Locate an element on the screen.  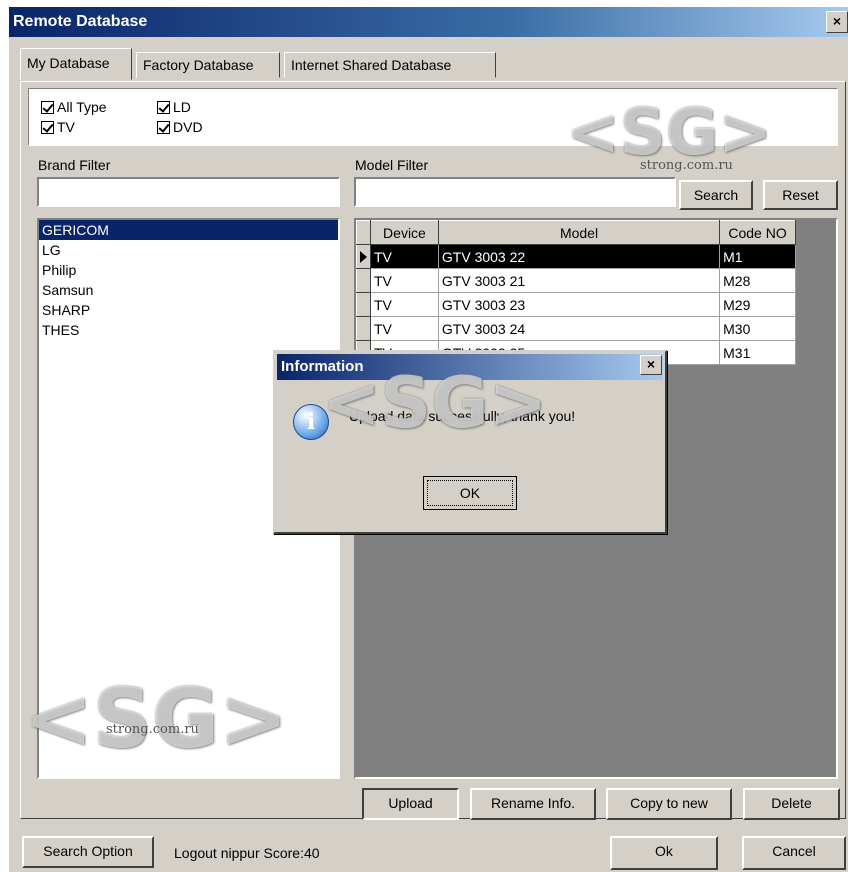
cell-model: GTV 3003 23 is located at coordinates (579, 304).